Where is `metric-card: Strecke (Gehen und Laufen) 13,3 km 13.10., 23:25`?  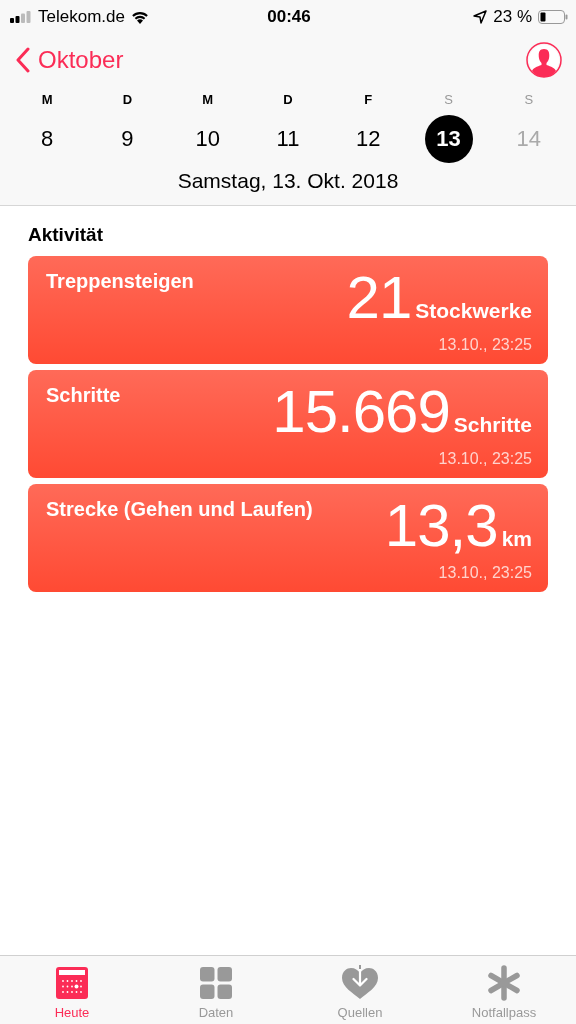
metric-card: Strecke (Gehen und Laufen) 13,3 km 13.10., 23:25 is located at coordinates (288, 538).